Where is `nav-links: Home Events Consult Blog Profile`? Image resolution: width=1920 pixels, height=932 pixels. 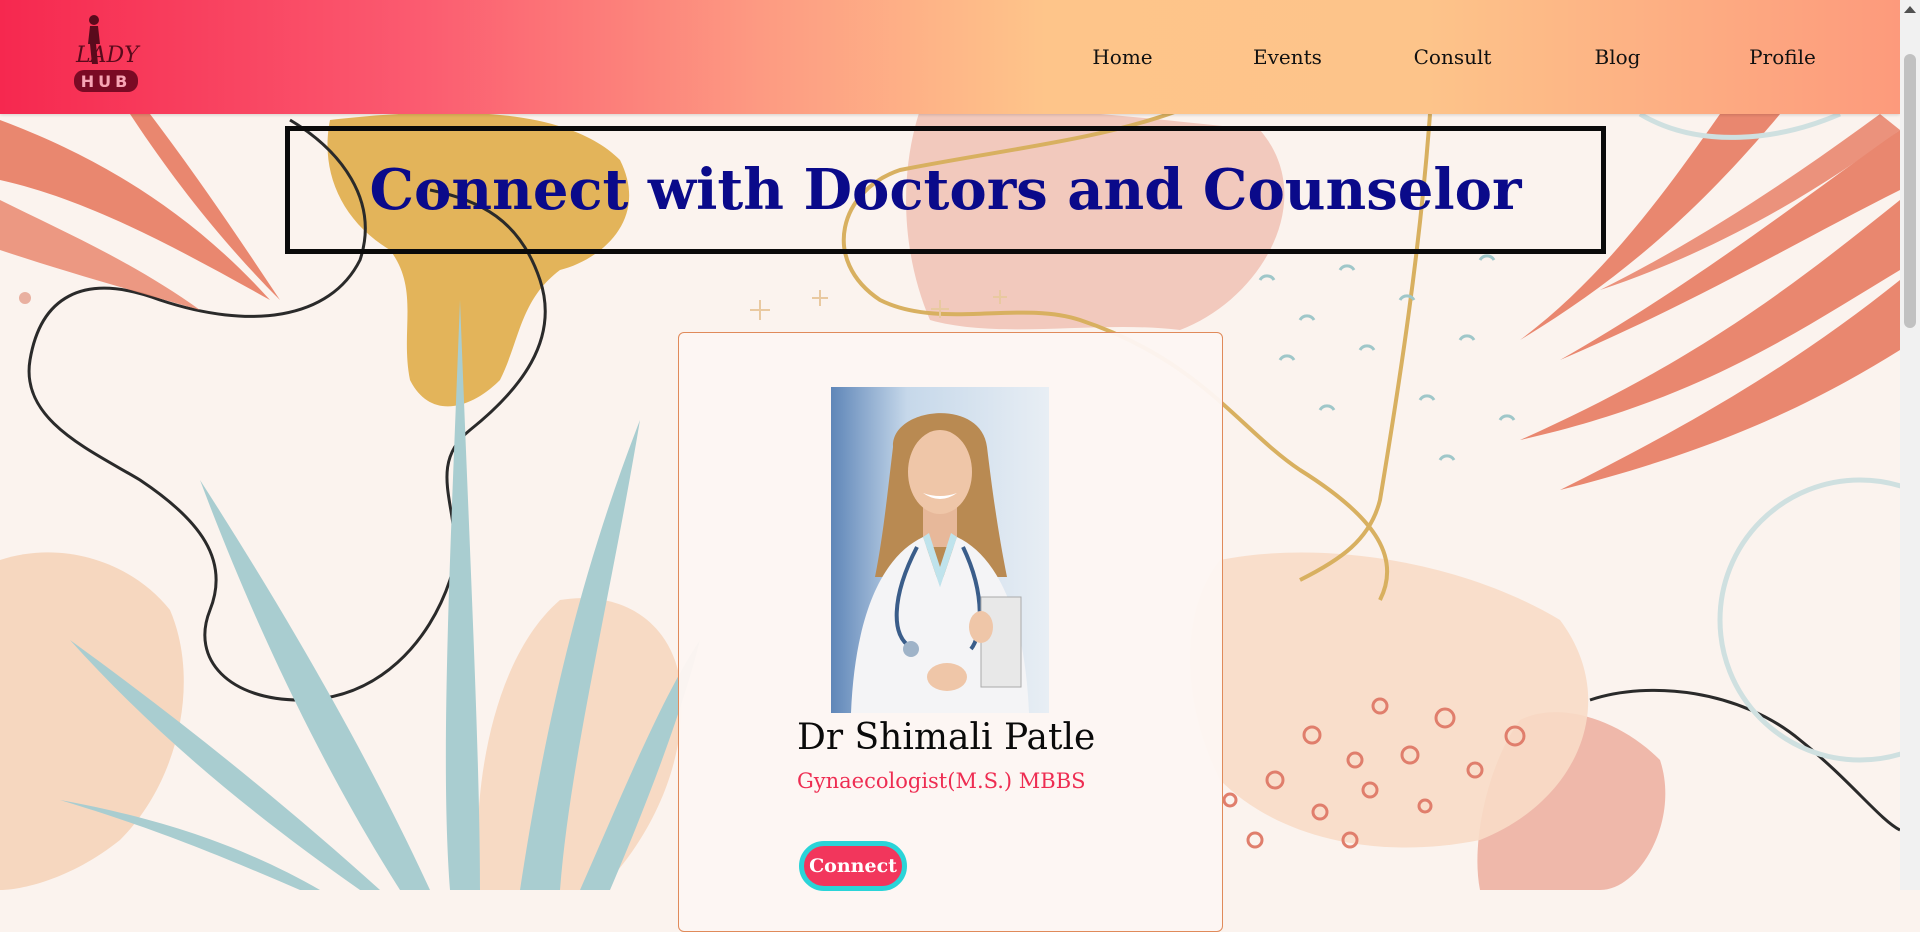 nav-links: Home Events Consult Blog Profile is located at coordinates (1452, 57).